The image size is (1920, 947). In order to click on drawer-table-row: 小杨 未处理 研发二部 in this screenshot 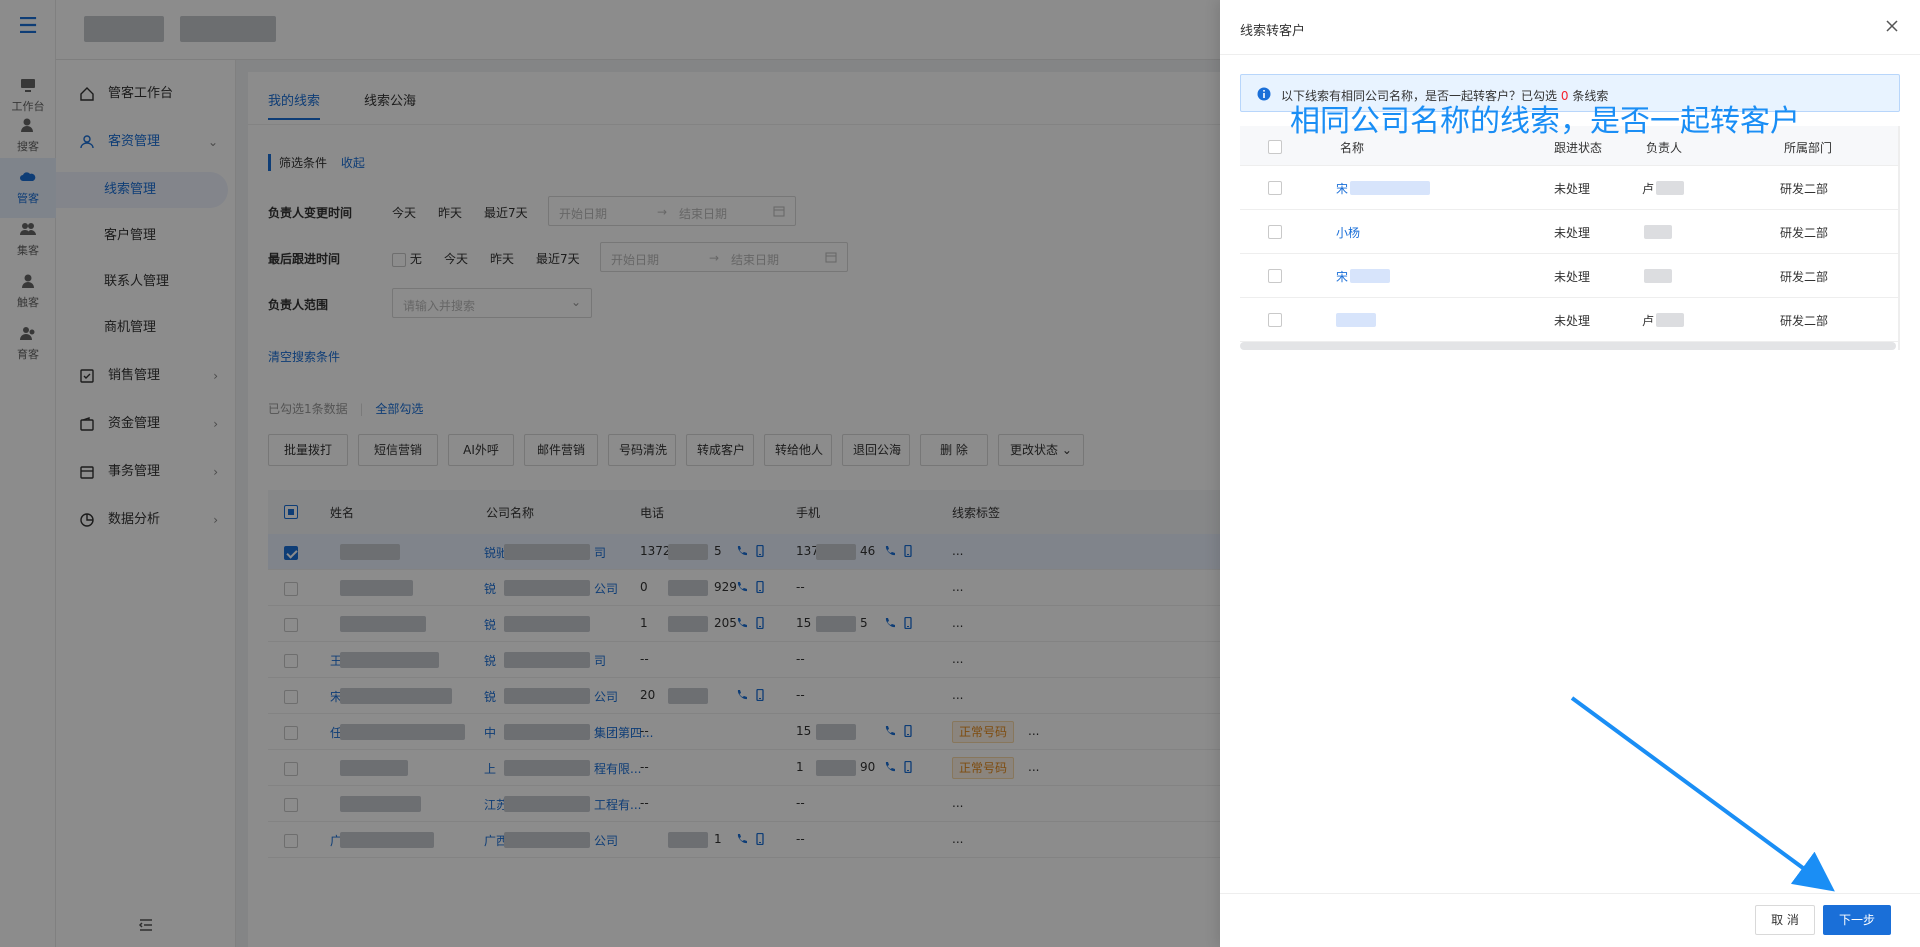, I will do `click(1570, 232)`.